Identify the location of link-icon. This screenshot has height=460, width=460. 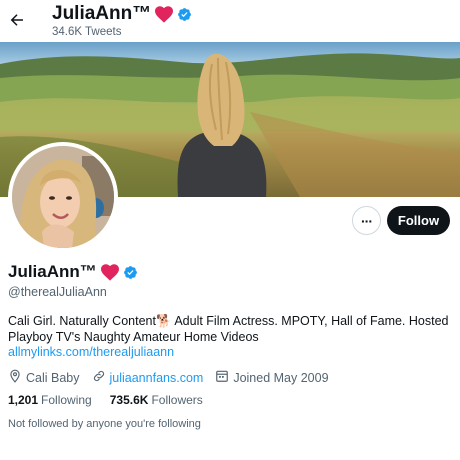
(99, 377).